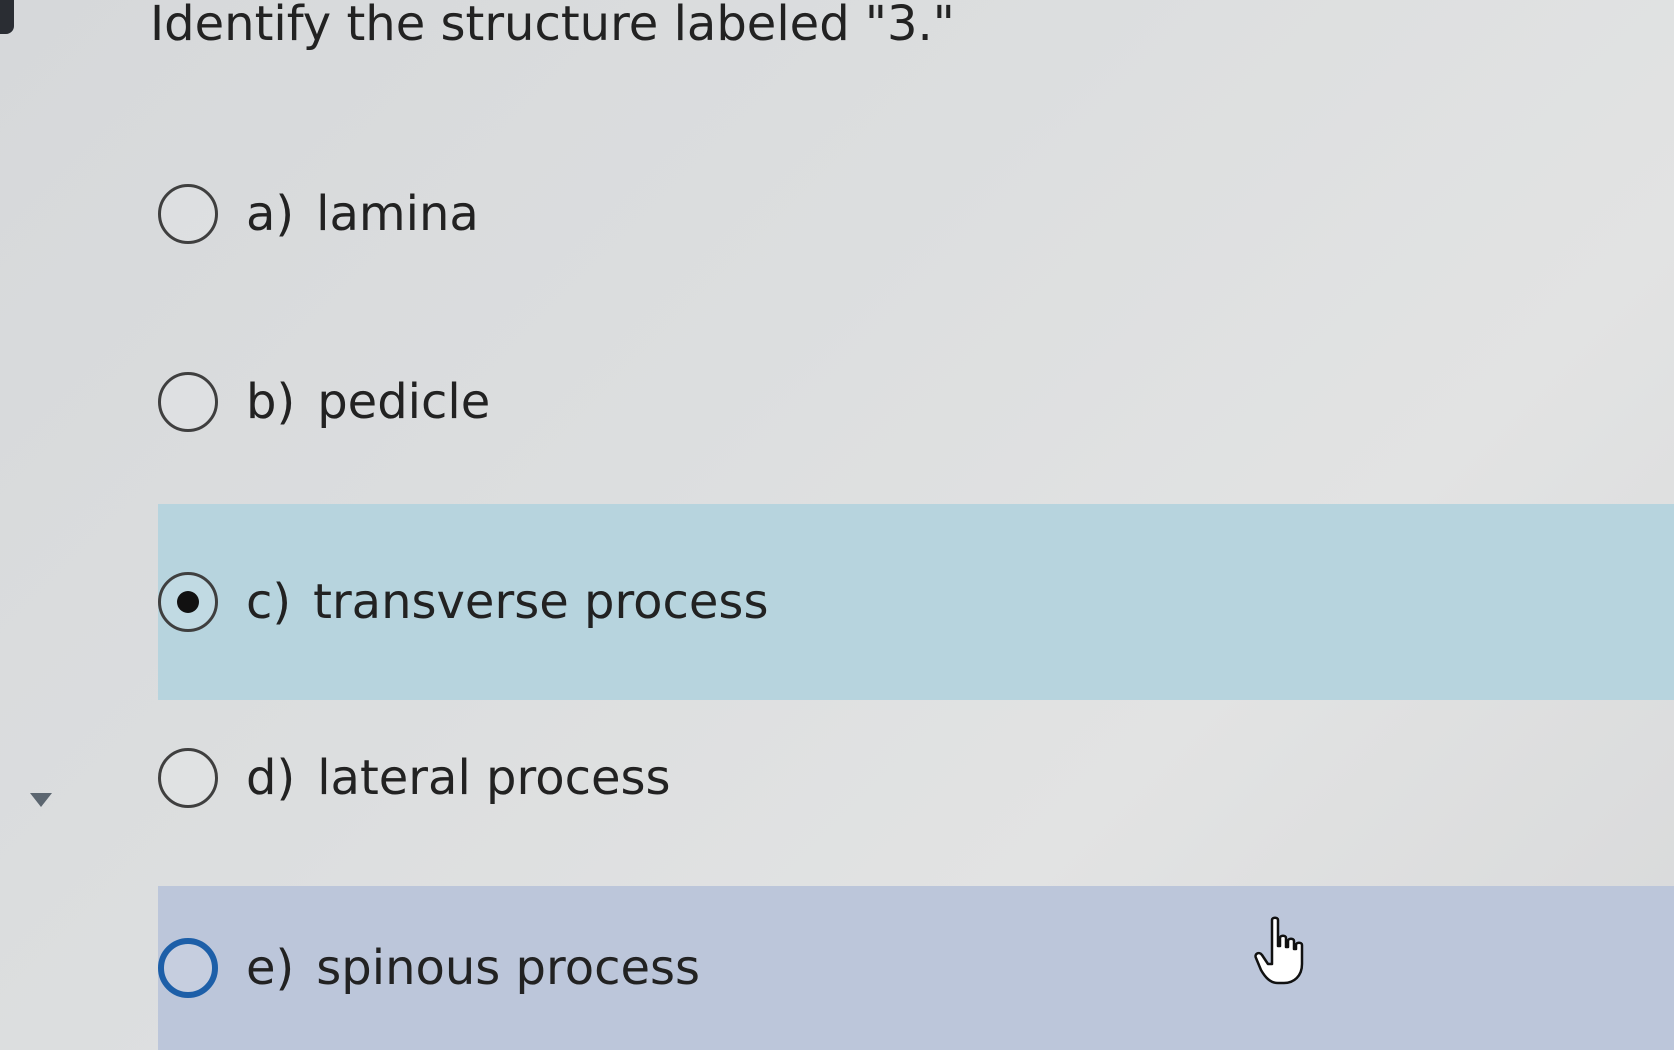  What do you see at coordinates (541, 602) in the screenshot?
I see `option-c-label: transverse process` at bounding box center [541, 602].